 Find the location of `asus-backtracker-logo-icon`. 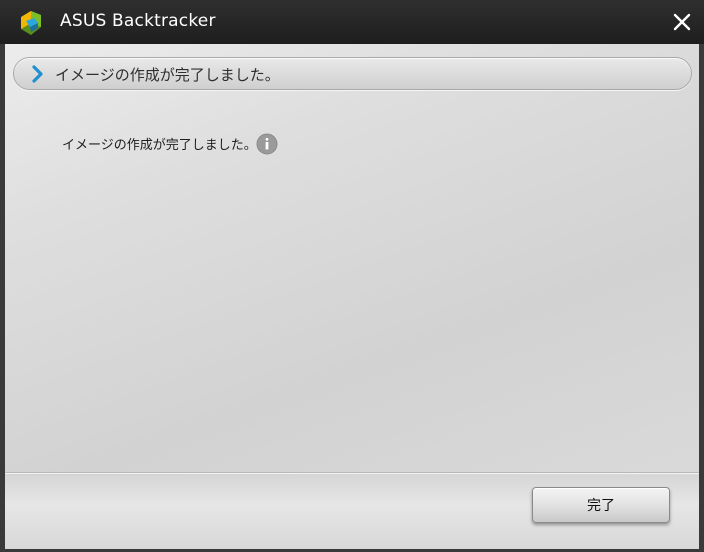

asus-backtracker-logo-icon is located at coordinates (31, 23).